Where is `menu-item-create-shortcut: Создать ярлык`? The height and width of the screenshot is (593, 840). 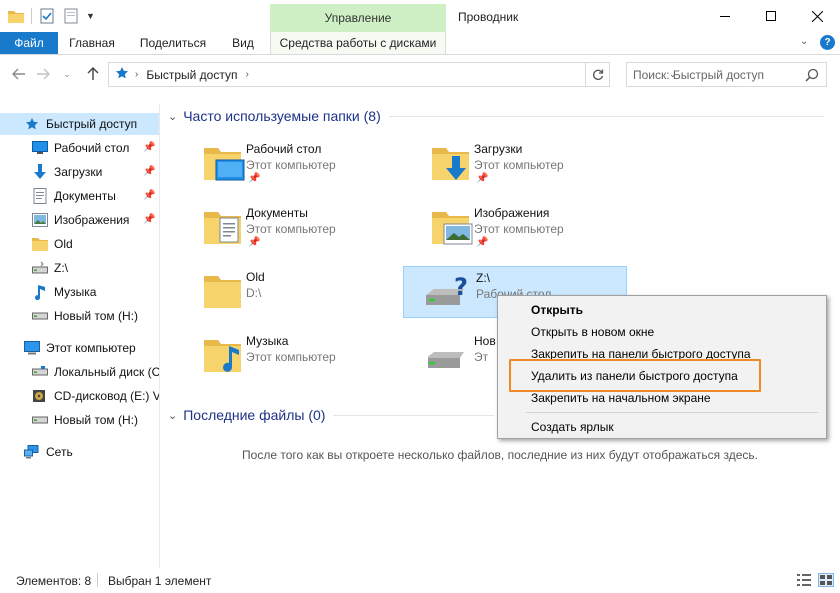 menu-item-create-shortcut: Создать ярлык is located at coordinates (662, 427).